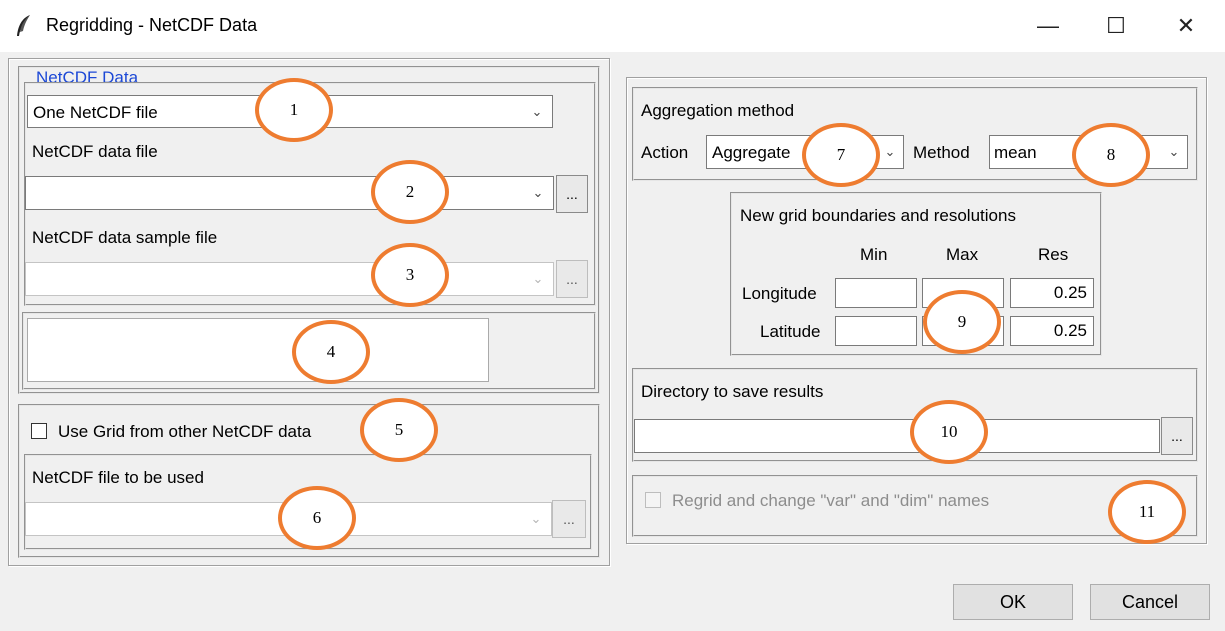 This screenshot has width=1225, height=631. I want to click on method-label: Method, so click(941, 152).